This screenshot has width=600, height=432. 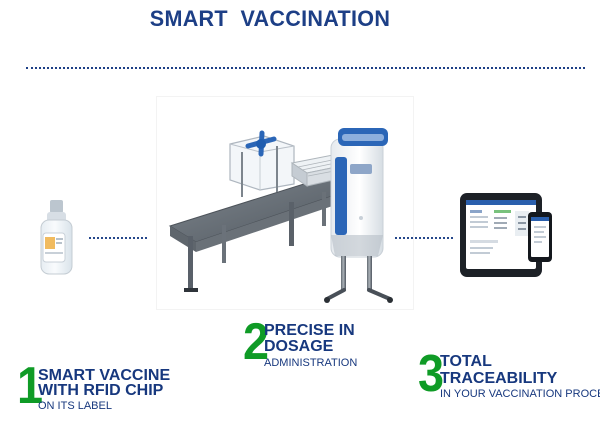 What do you see at coordinates (299, 346) in the screenshot?
I see `step-2-line-2: DOSAGE` at bounding box center [299, 346].